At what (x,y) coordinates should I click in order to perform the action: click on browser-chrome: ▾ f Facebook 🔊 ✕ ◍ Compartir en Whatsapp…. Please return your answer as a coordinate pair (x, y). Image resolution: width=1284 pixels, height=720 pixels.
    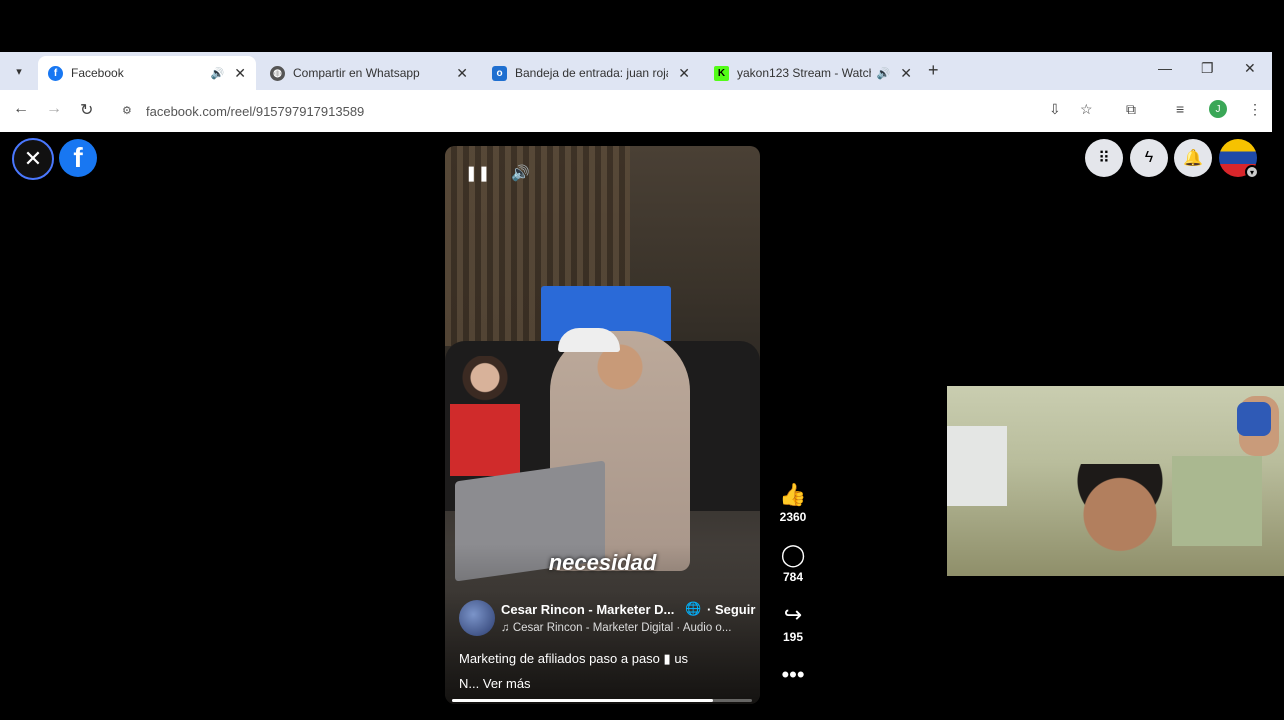
    Looking at the image, I should click on (636, 92).